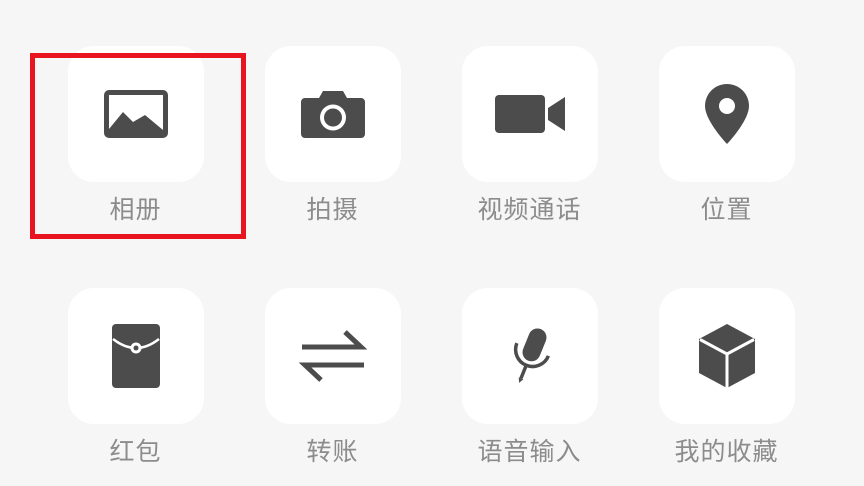  I want to click on panel-item-video-call: 视频通话, so click(529, 135).